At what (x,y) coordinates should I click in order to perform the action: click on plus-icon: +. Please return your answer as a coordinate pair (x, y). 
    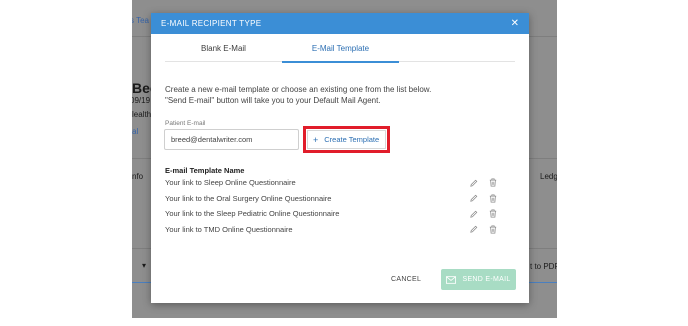
    Looking at the image, I should click on (316, 139).